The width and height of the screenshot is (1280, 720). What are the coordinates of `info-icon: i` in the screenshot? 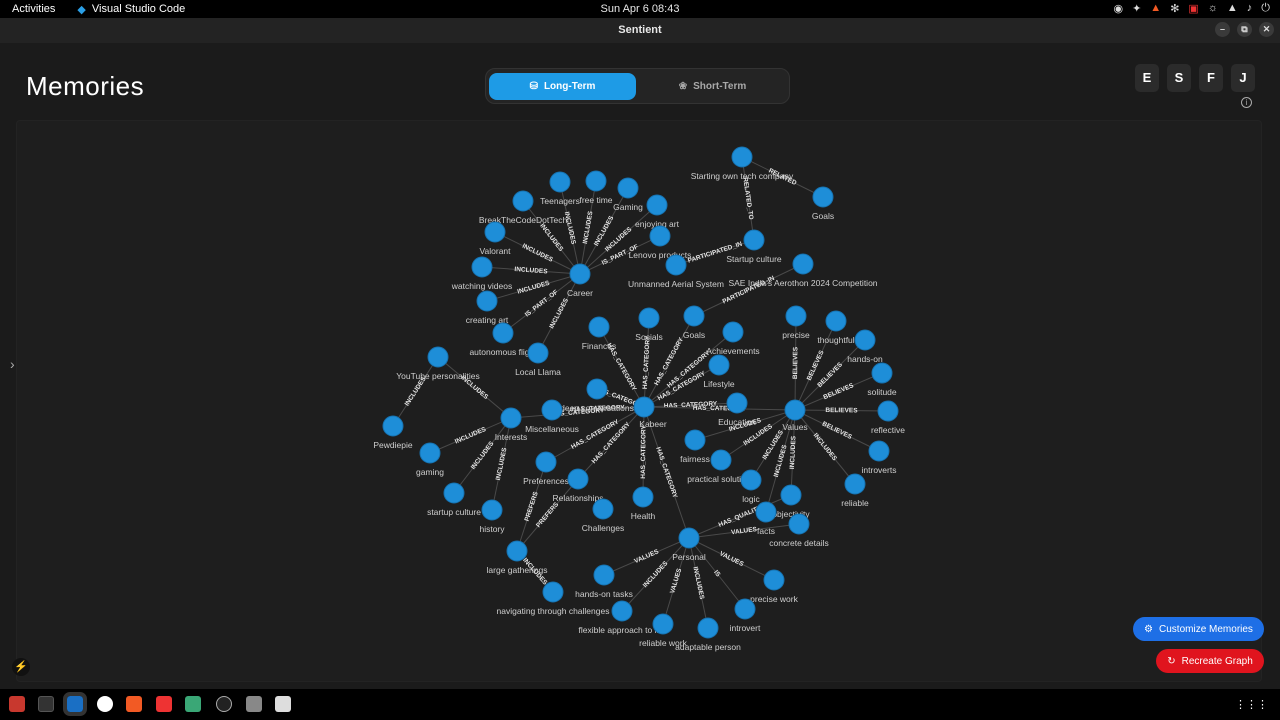 It's located at (1246, 102).